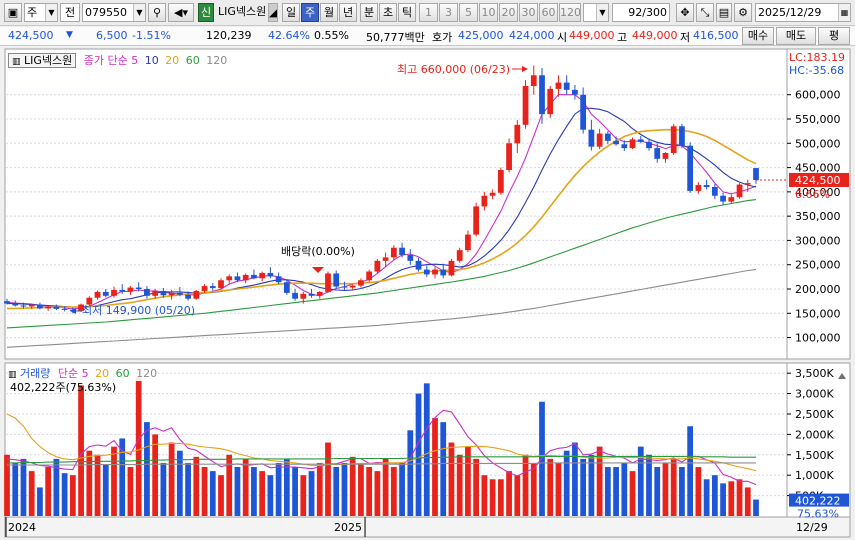 This screenshot has width=855, height=540. What do you see at coordinates (705, 12) in the screenshot?
I see `expand-icon: ⤡` at bounding box center [705, 12].